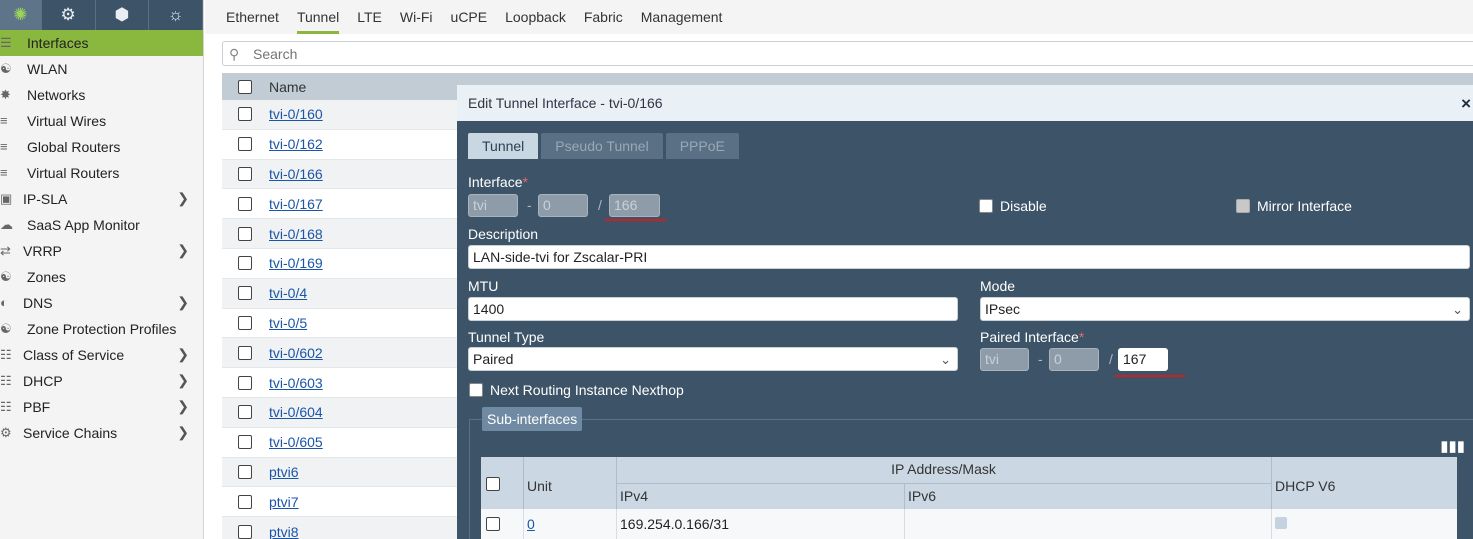 This screenshot has width=1473, height=539. Describe the element at coordinates (101, 43) in the screenshot. I see `sidebar-item-interfaces: ☰ Interfaces` at that location.